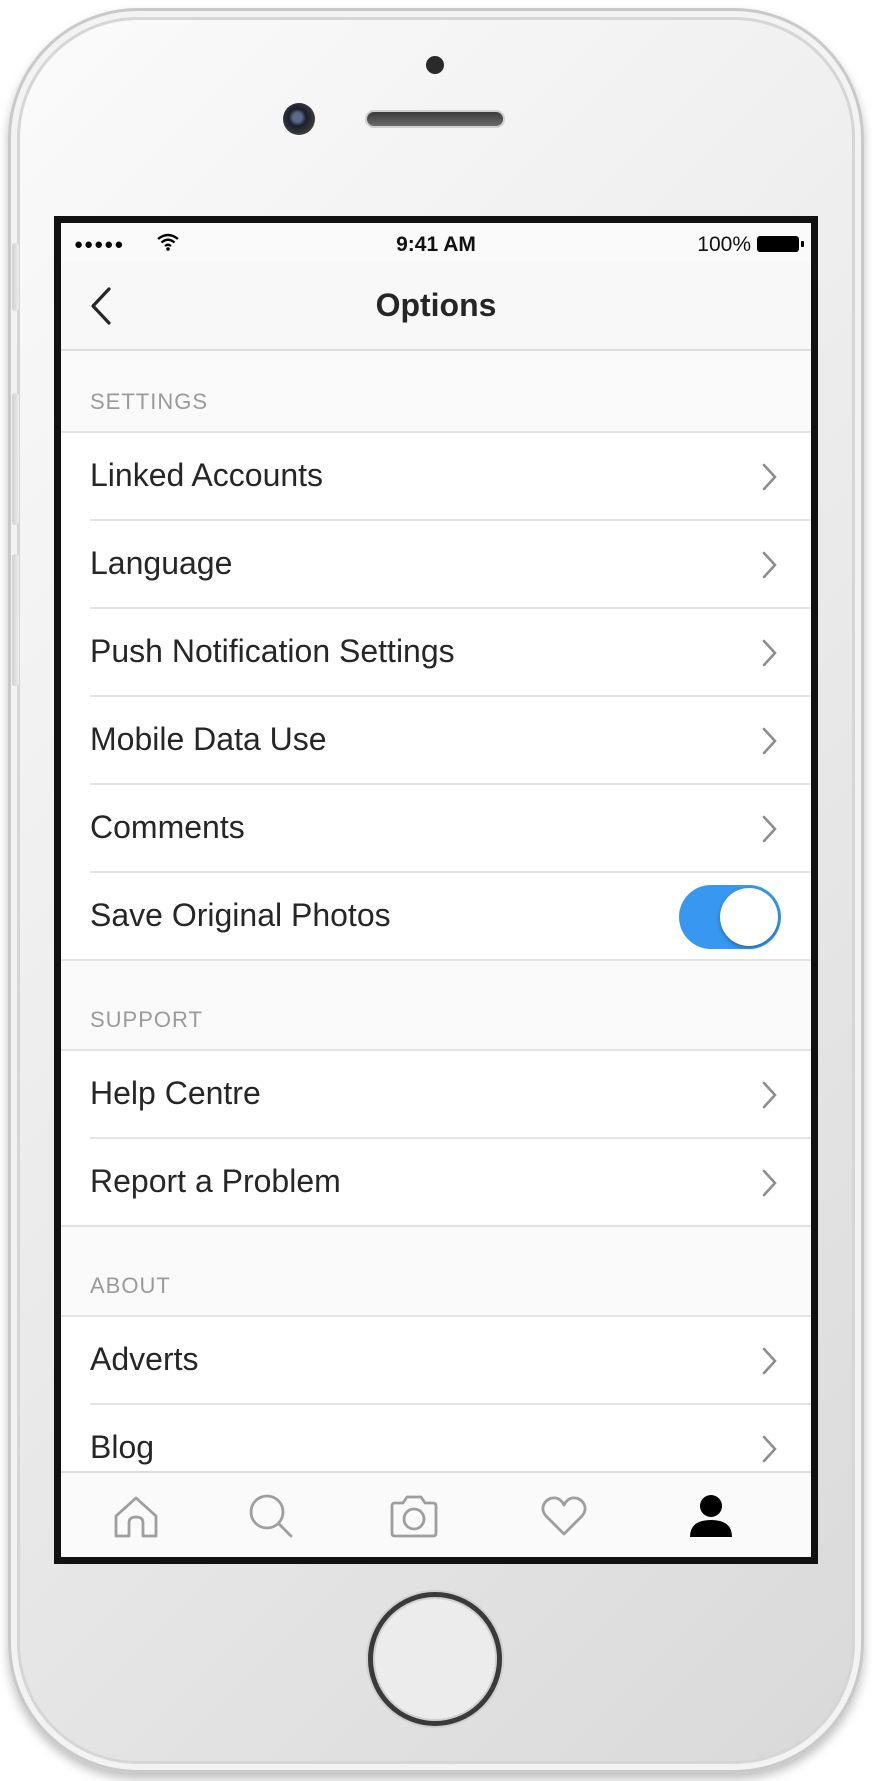  What do you see at coordinates (436, 1006) in the screenshot?
I see `section-header-support: SUPPORT` at bounding box center [436, 1006].